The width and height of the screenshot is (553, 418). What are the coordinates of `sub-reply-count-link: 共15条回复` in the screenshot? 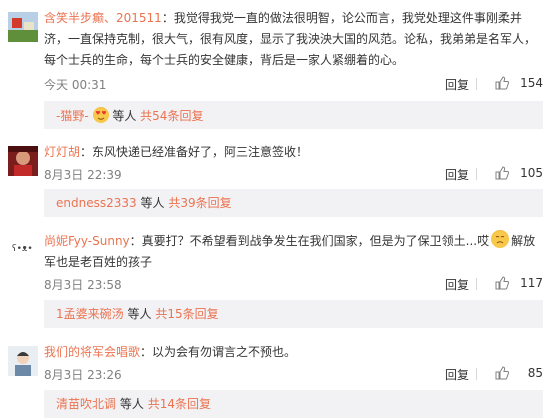 It's located at (186, 314).